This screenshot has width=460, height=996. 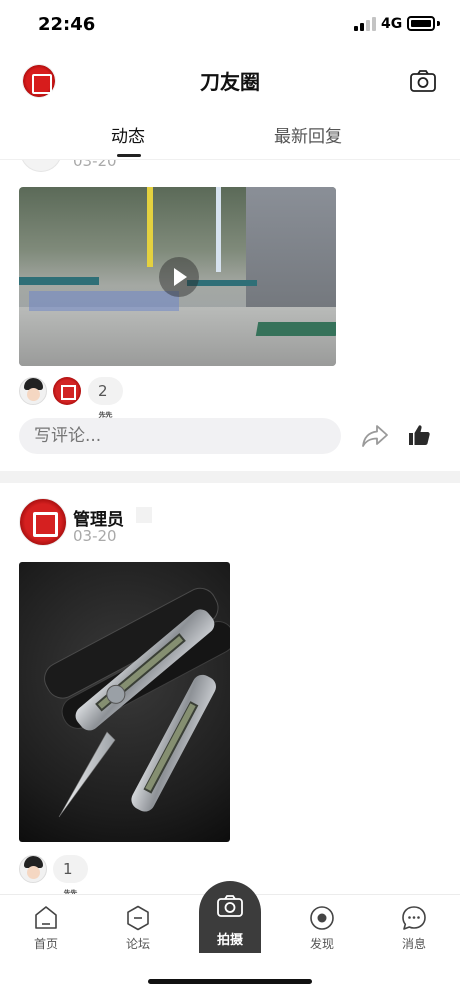 I want to click on page-title: 刀友圈, so click(x=230, y=82).